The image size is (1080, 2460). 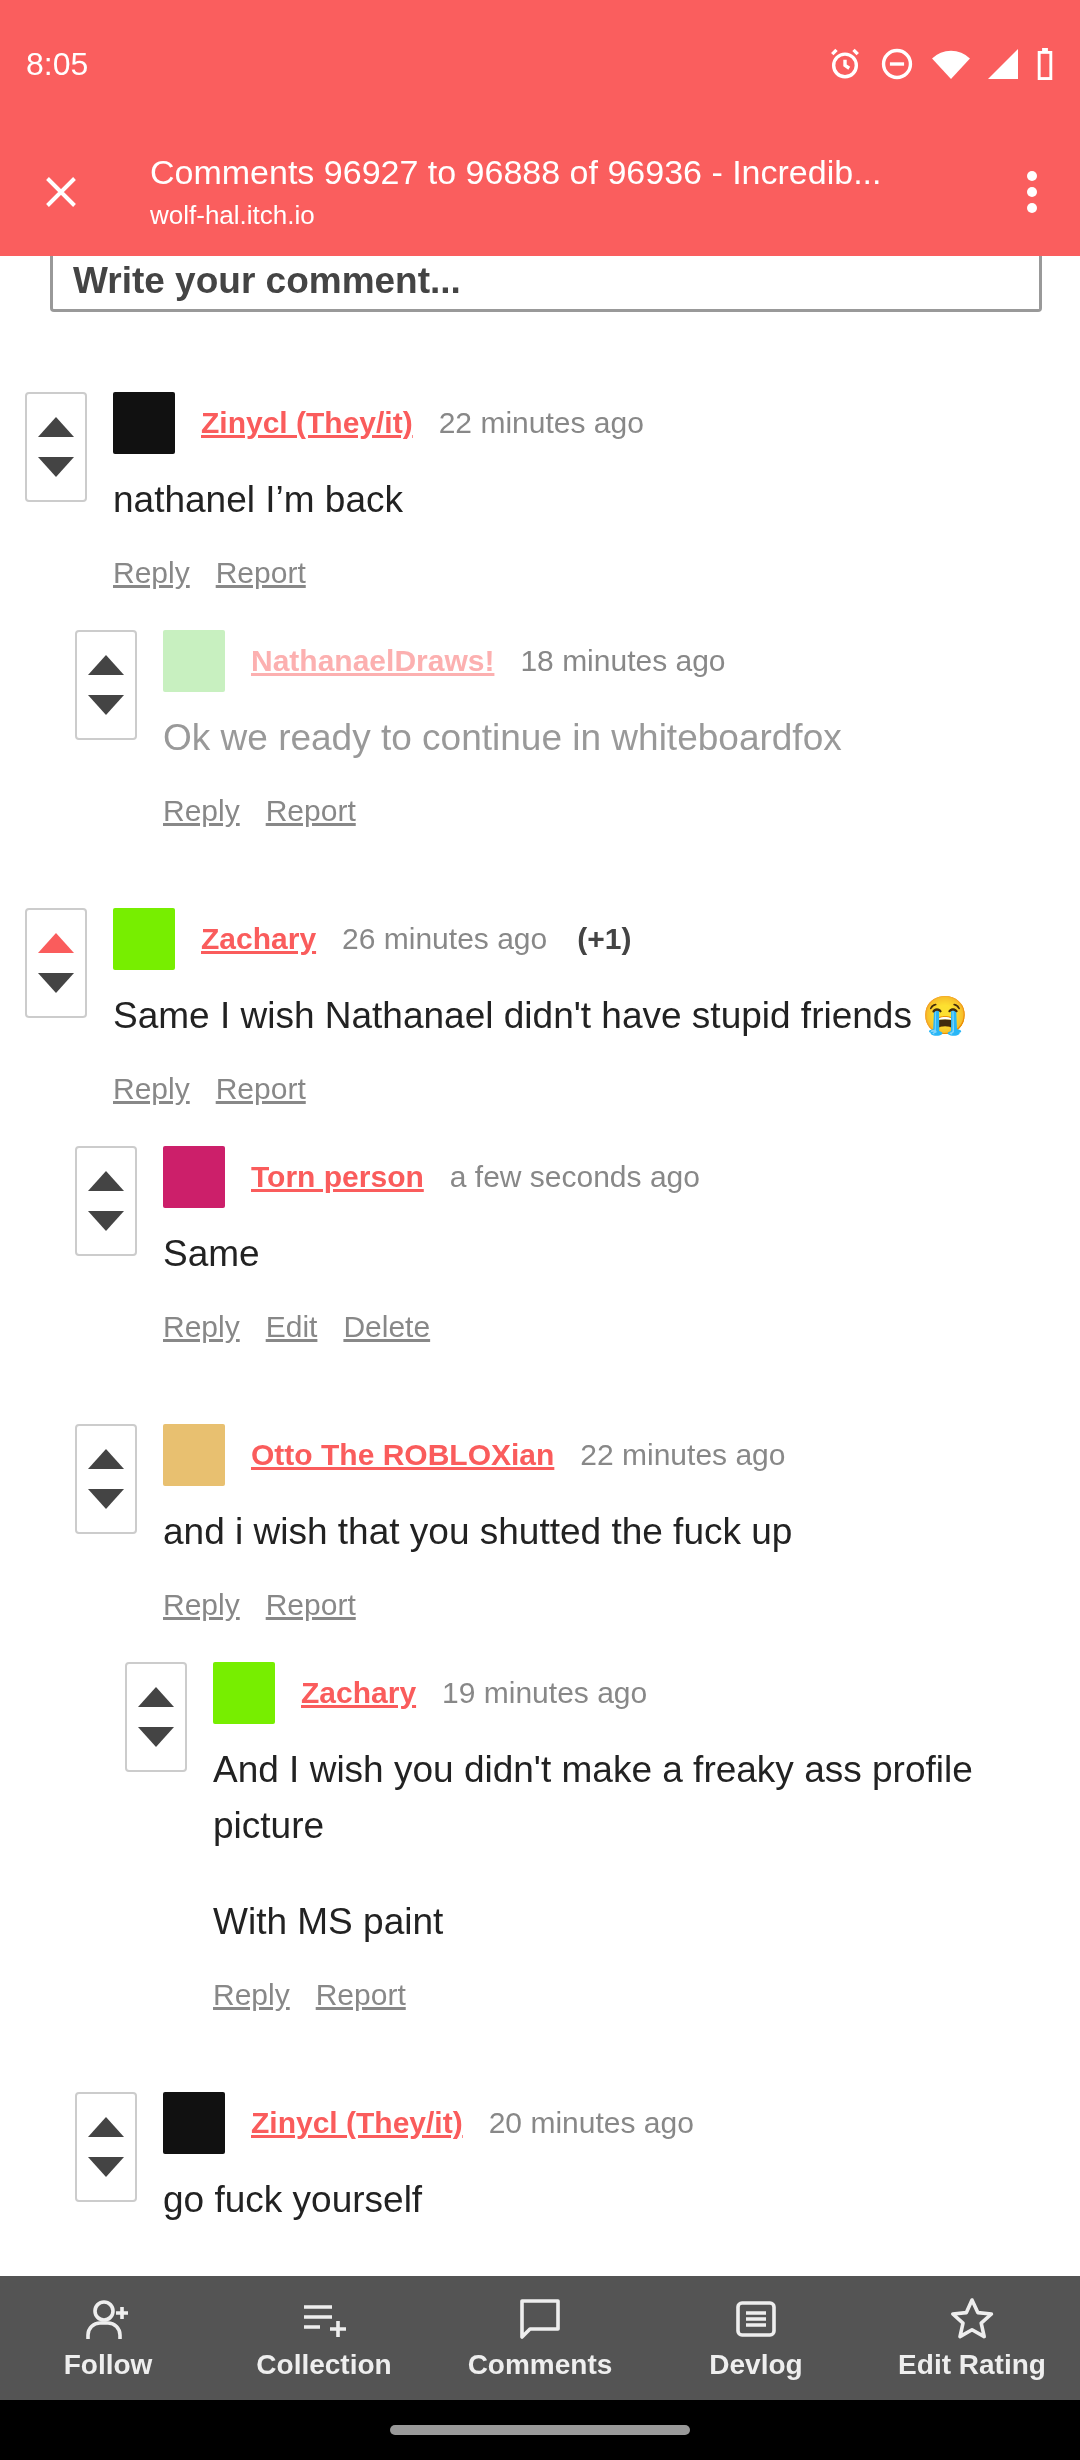 I want to click on page-url: wolf-hal.itch.io, so click(x=233, y=215).